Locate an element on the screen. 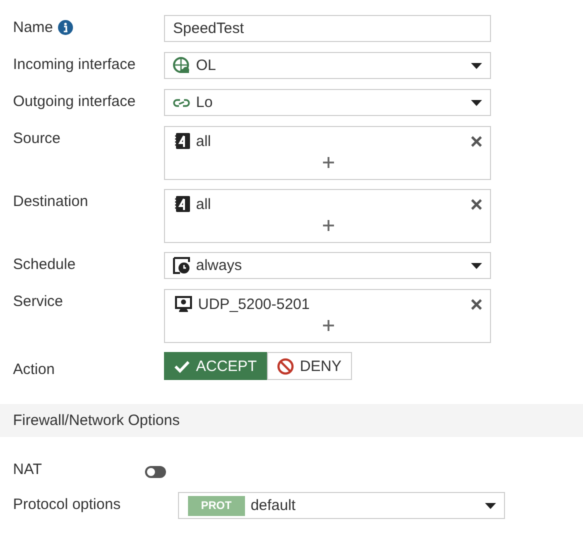 This screenshot has width=583, height=535. field-label: NAT is located at coordinates (27, 469).